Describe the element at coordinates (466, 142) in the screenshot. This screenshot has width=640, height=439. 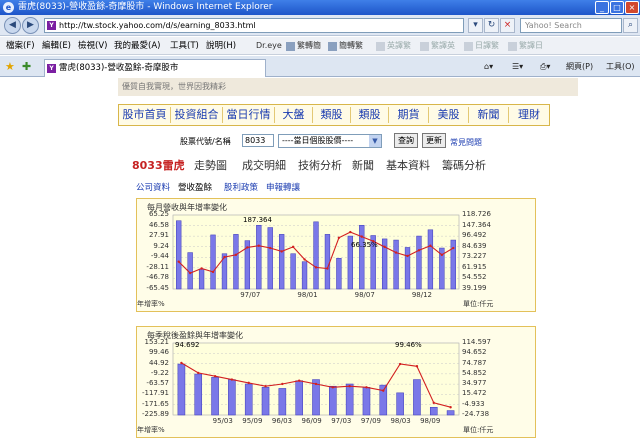
I see `faq-link: 常見問題` at that location.